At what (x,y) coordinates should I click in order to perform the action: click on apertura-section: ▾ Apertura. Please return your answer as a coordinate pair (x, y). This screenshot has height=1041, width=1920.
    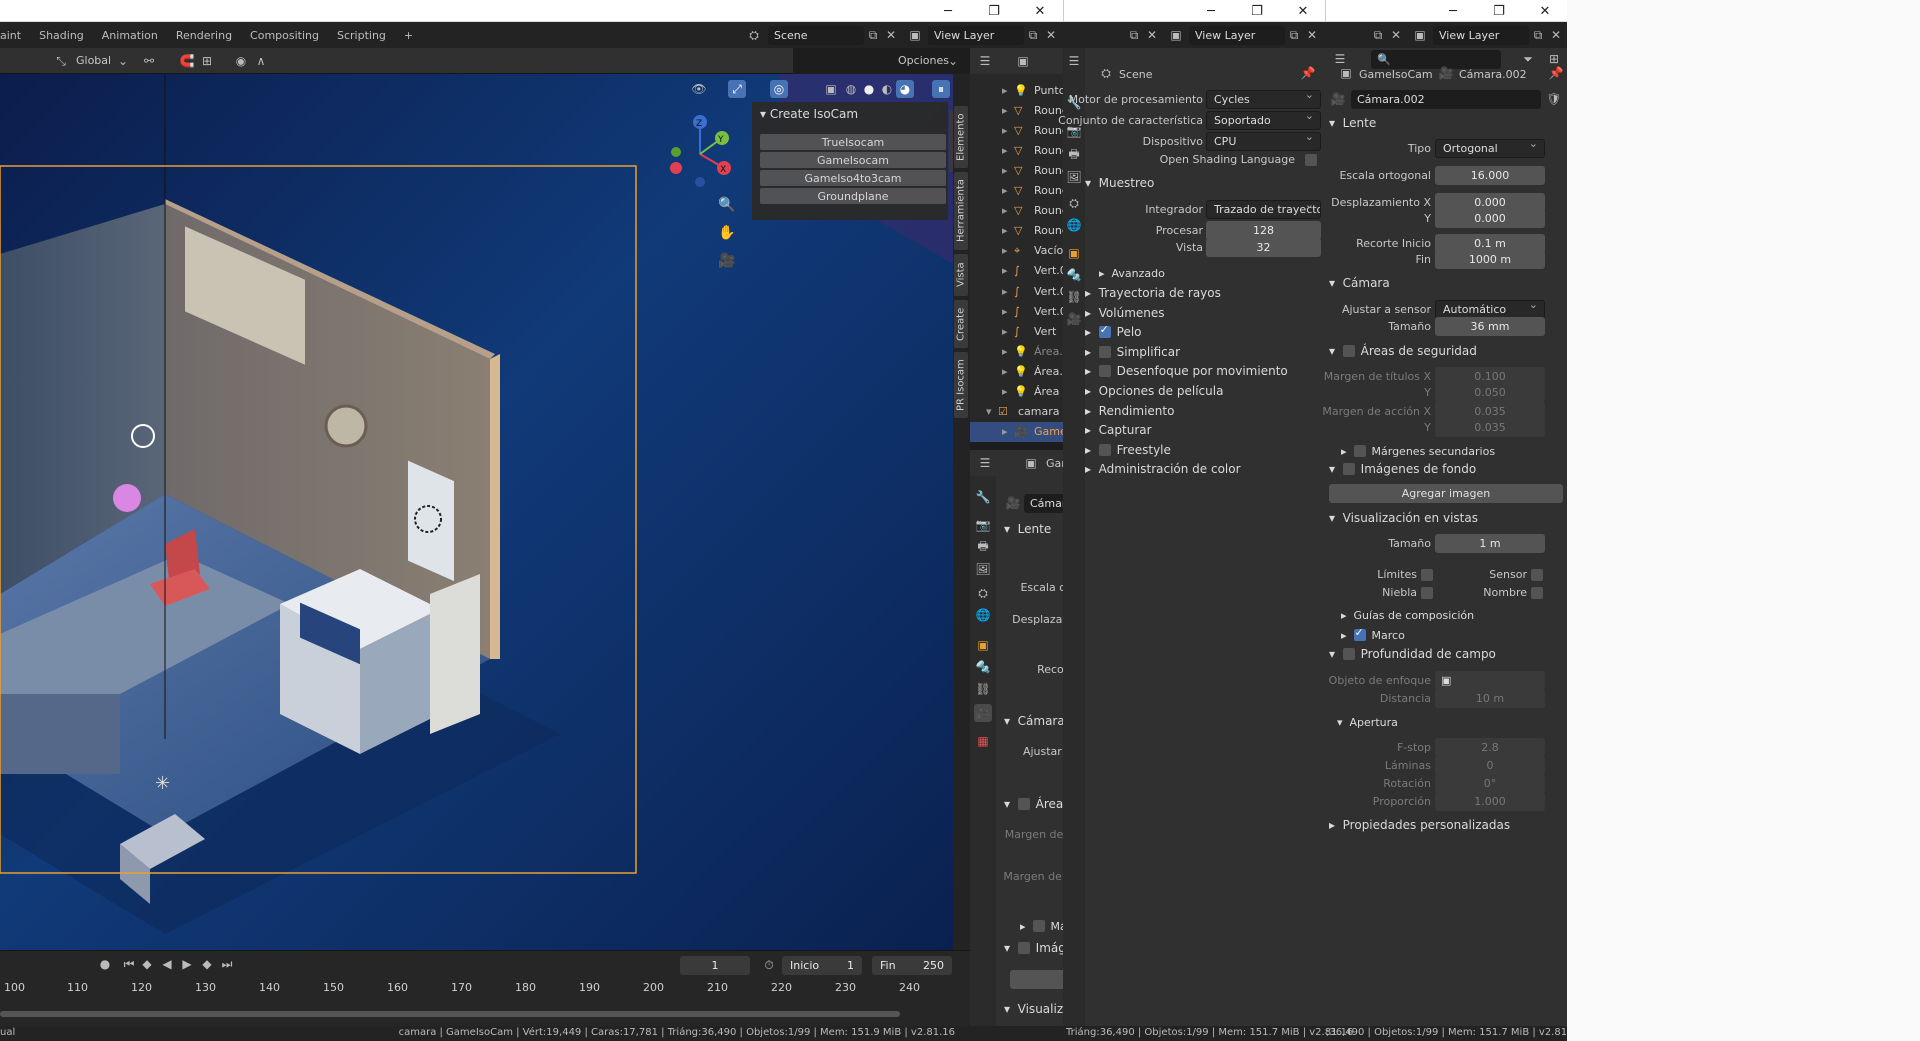
    Looking at the image, I should click on (1367, 722).